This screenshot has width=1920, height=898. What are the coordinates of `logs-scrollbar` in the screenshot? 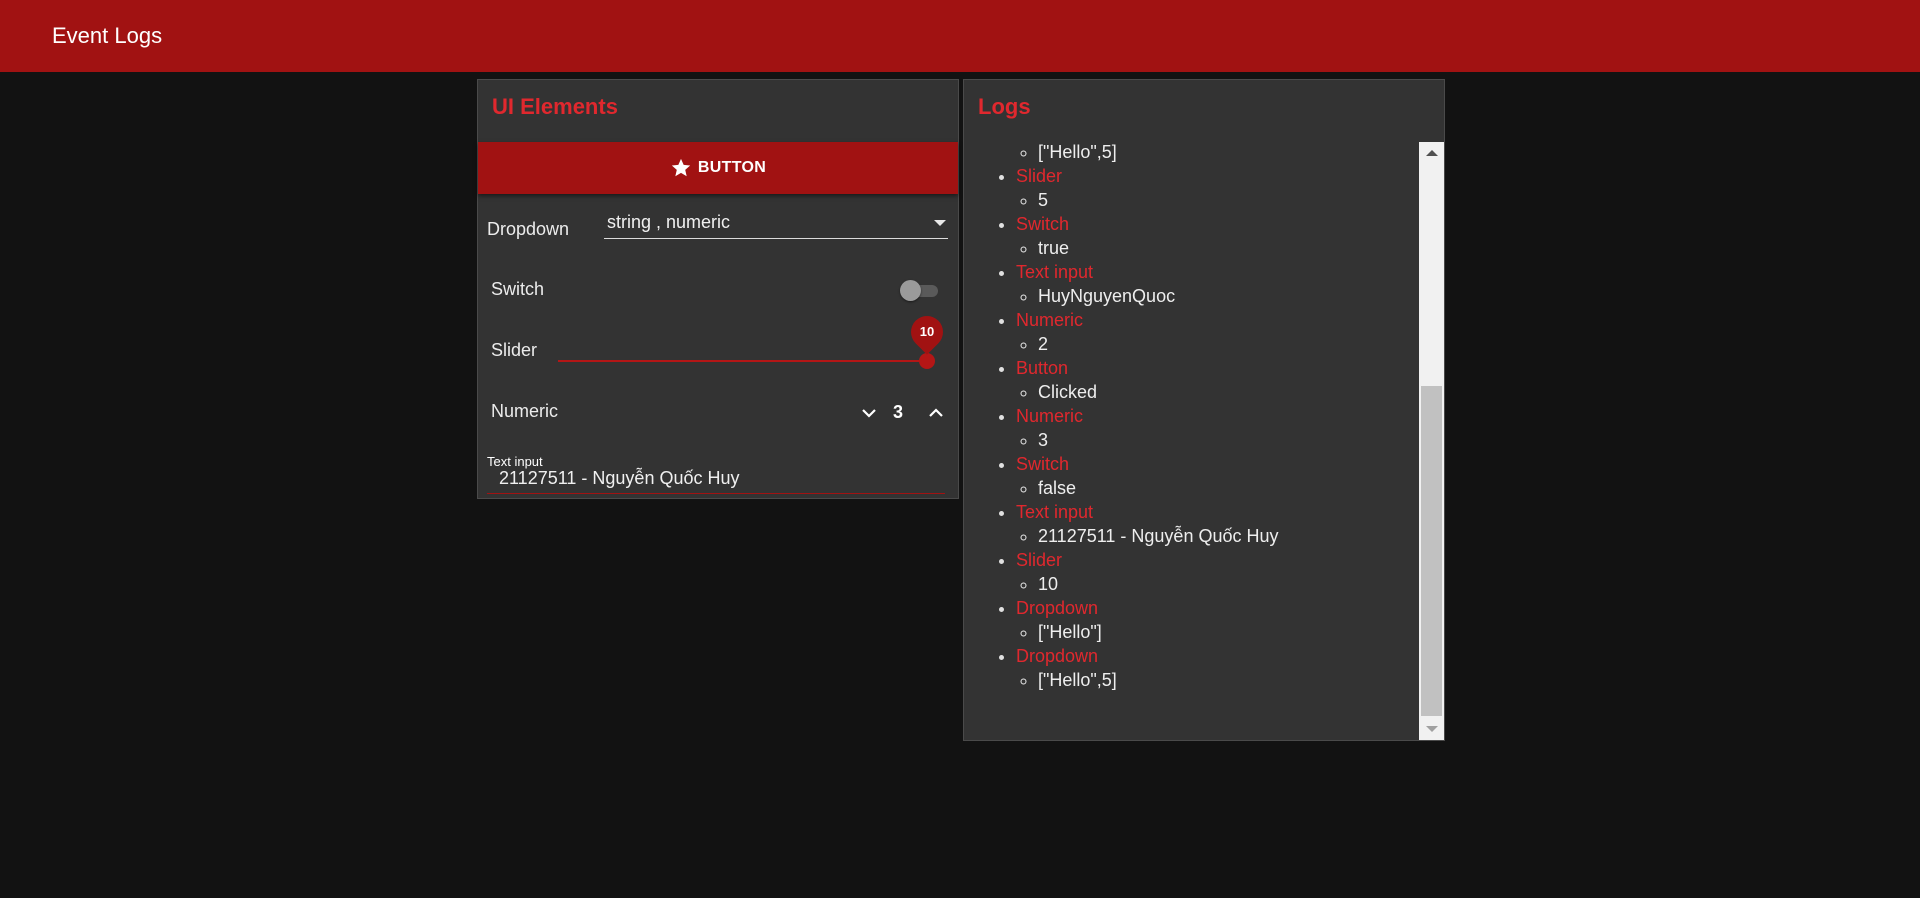 It's located at (1431, 441).